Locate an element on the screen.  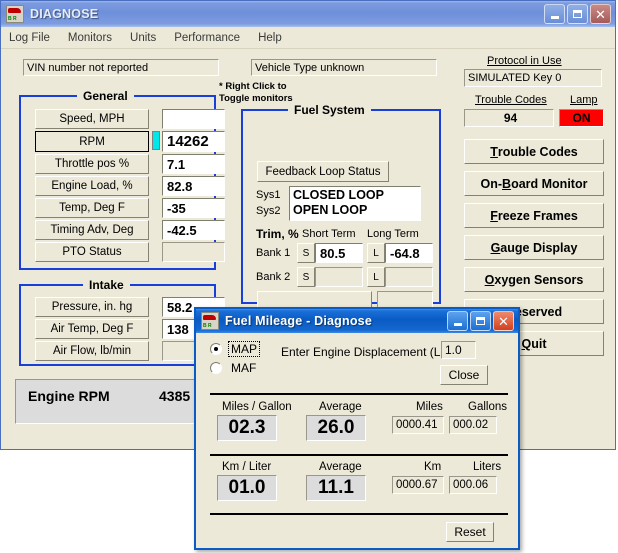
general-row-2-value: 7.1 is located at coordinates (193, 164).